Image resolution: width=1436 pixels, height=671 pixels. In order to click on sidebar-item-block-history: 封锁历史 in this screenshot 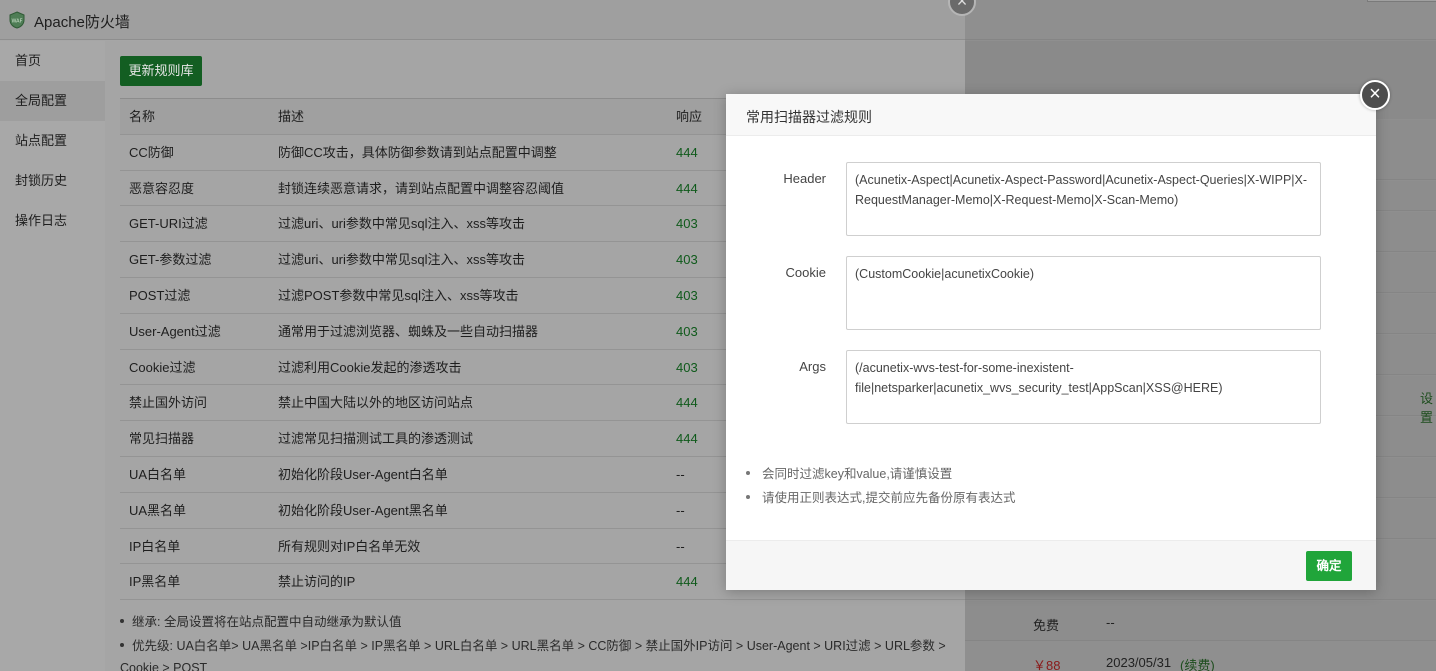, I will do `click(52, 181)`.